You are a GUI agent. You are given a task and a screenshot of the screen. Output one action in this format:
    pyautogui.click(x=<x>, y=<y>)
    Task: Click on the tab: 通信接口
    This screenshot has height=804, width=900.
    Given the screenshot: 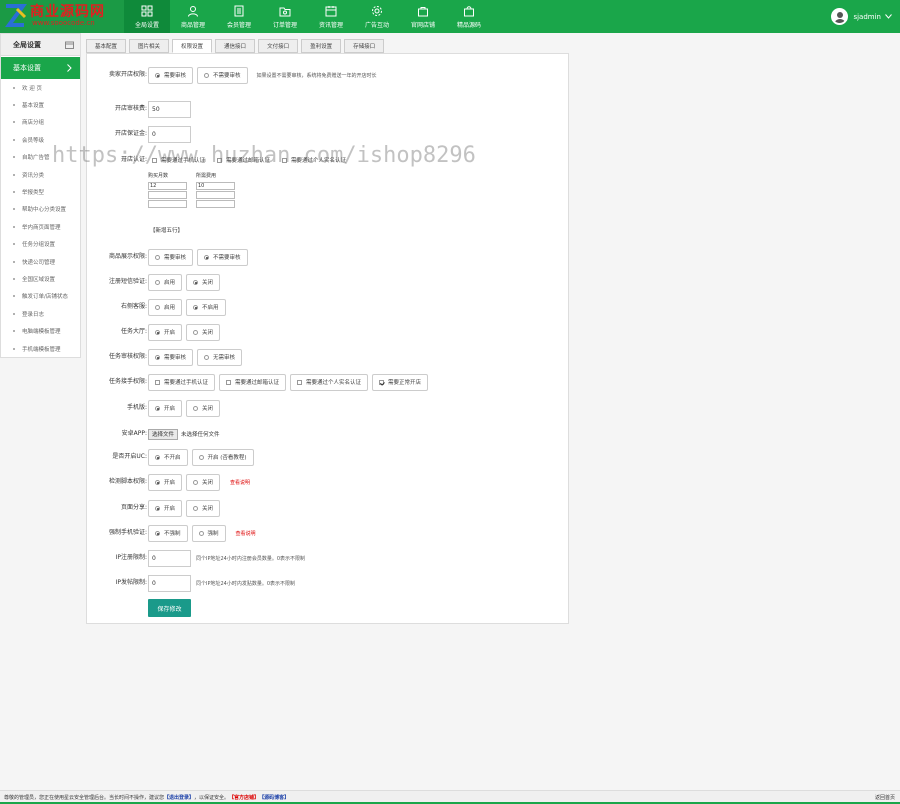 What is the action you would take?
    pyautogui.click(x=235, y=46)
    